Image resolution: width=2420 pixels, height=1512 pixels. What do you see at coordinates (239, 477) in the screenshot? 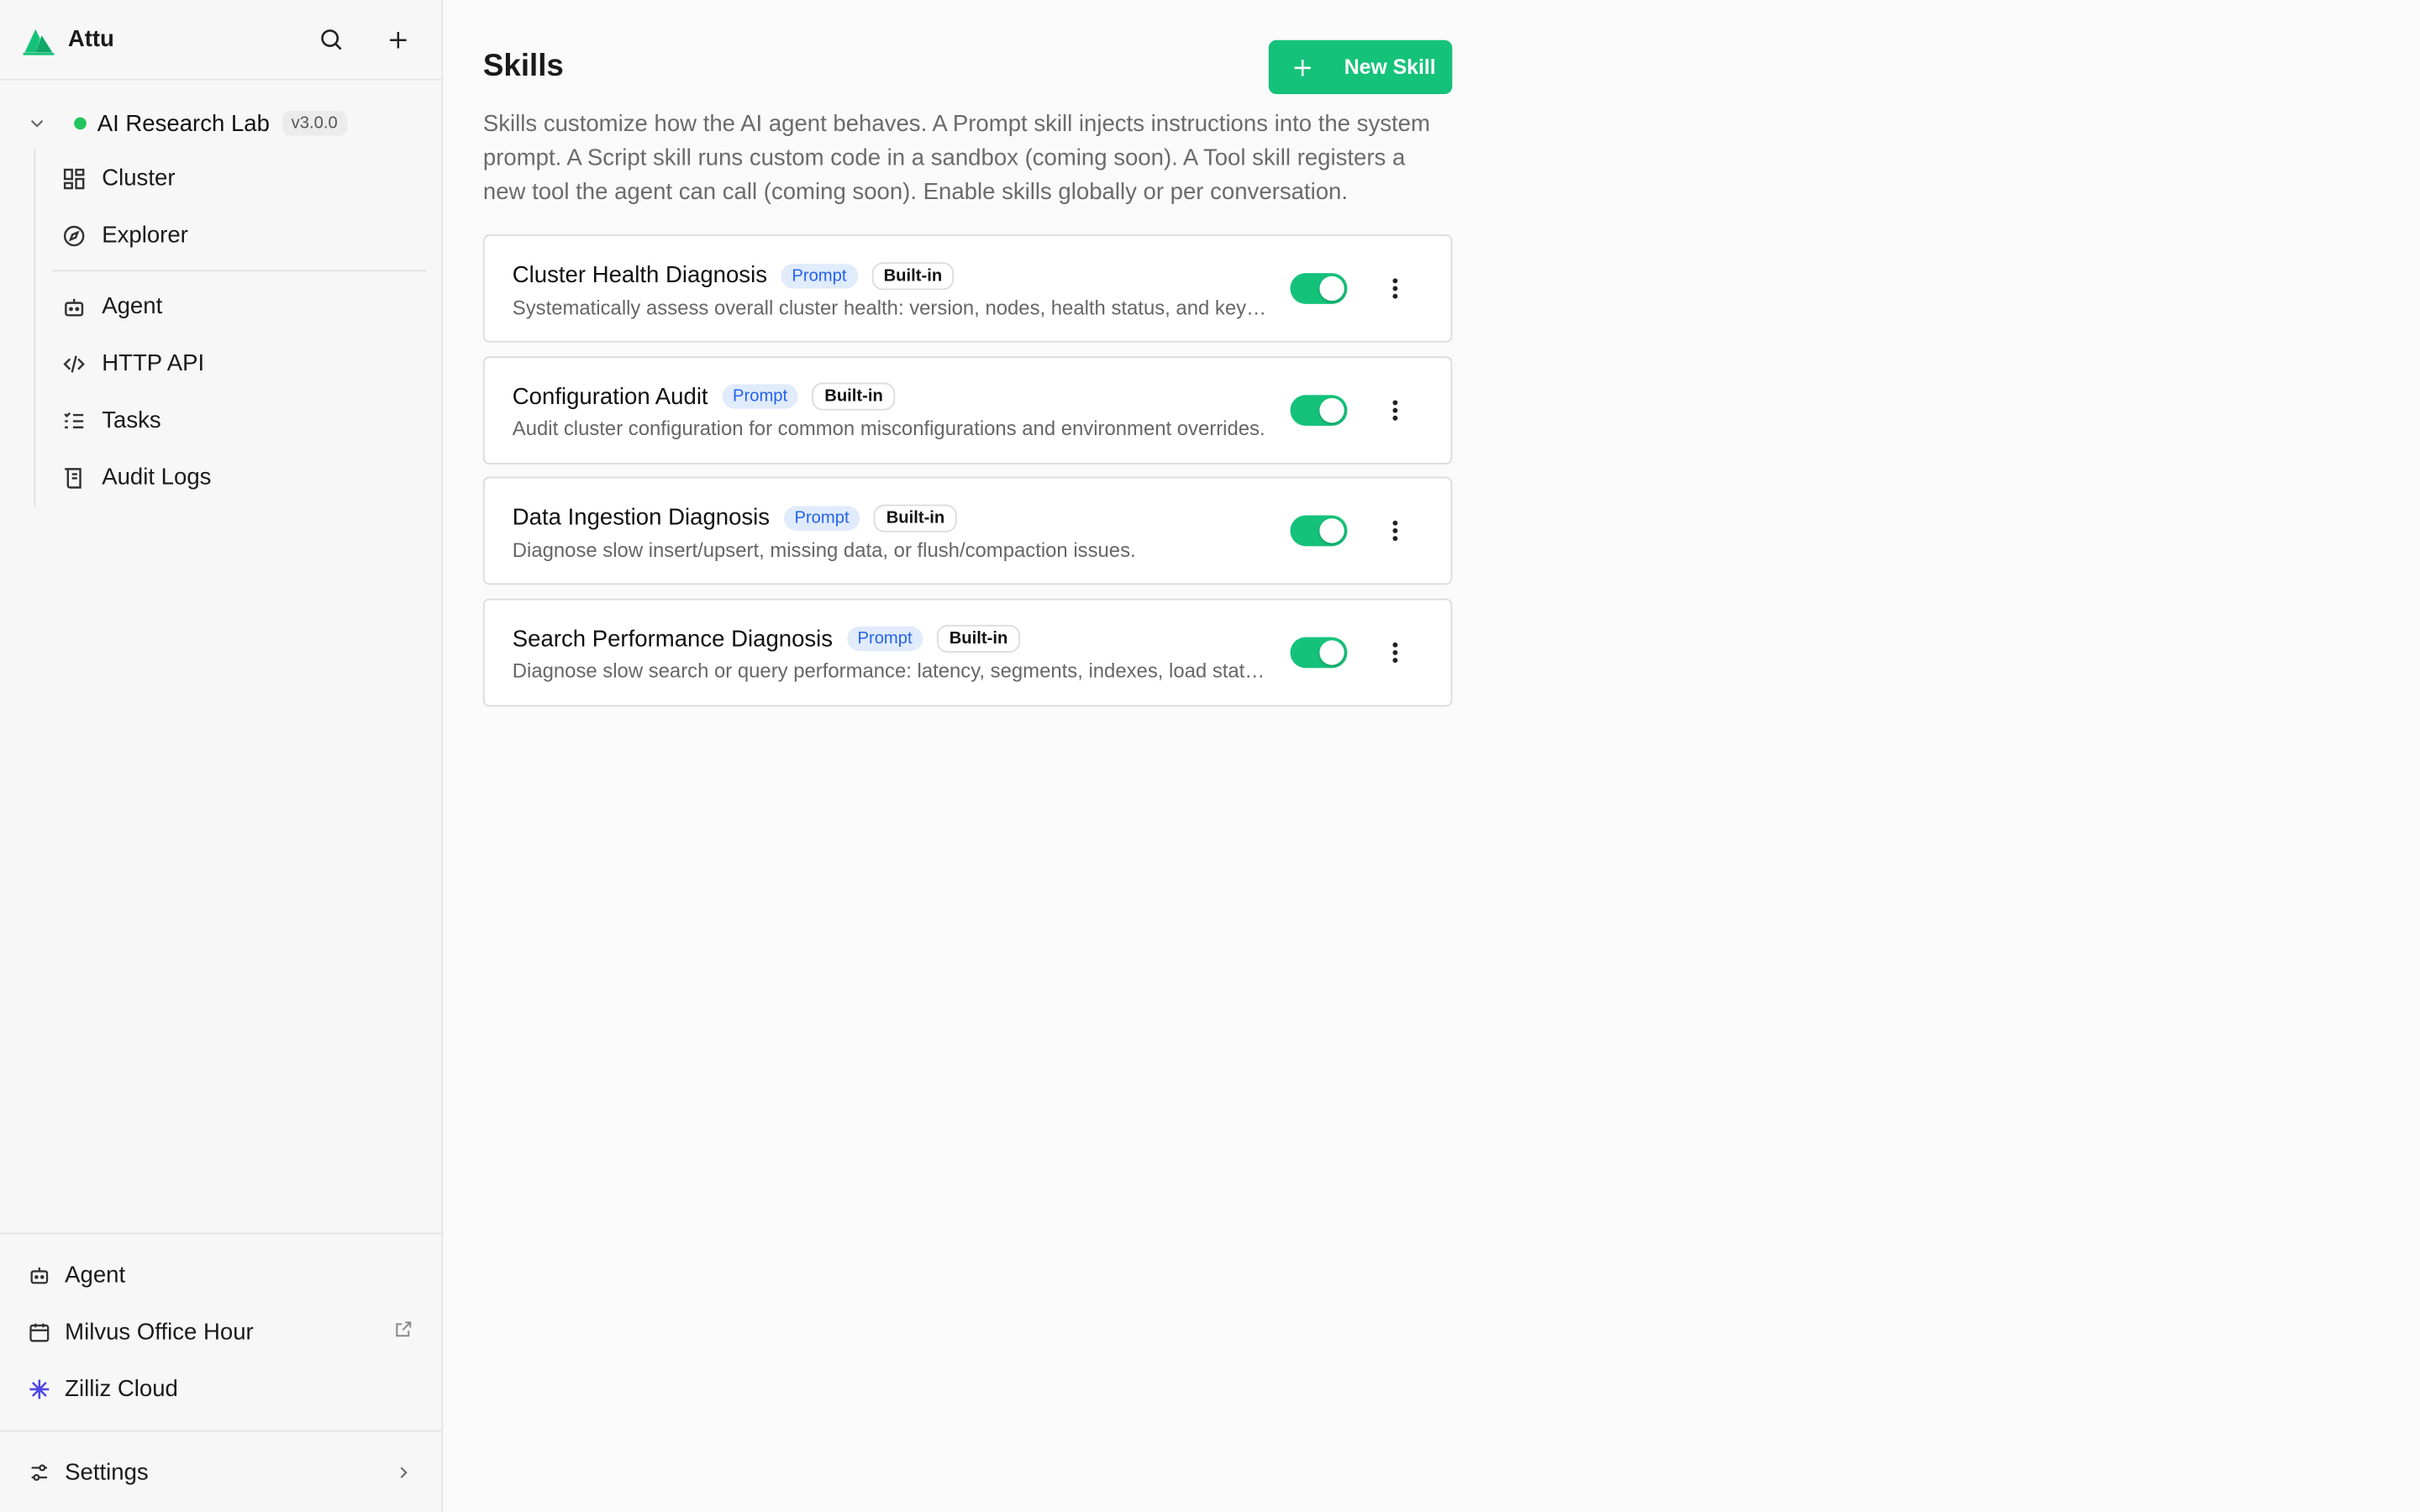
I see `sidebar-item-audit-logs: Audit Logs` at bounding box center [239, 477].